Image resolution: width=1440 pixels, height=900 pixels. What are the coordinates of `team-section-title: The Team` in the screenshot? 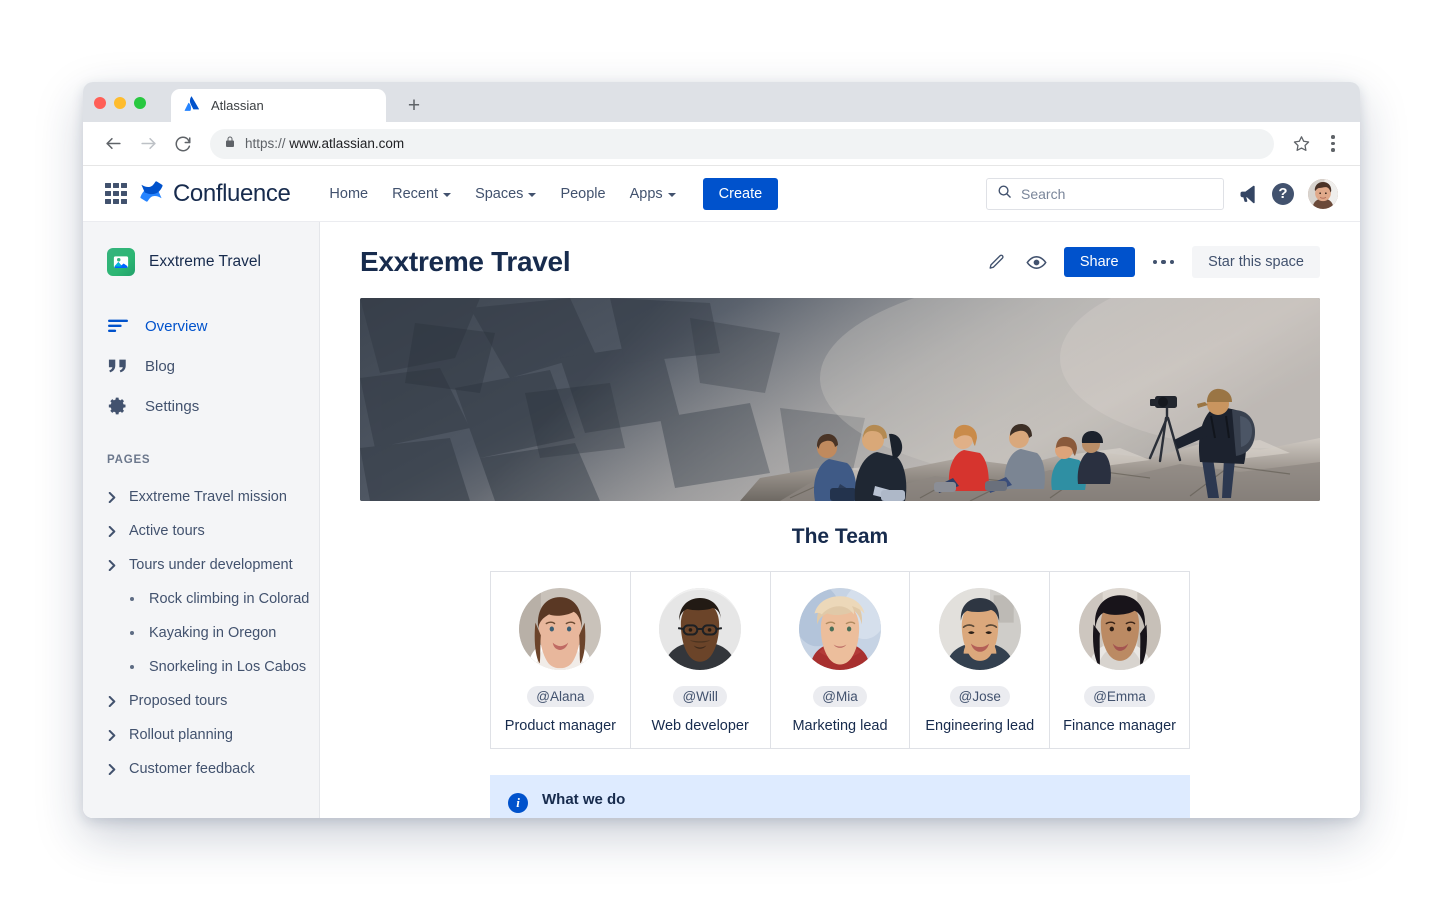 It's located at (840, 536).